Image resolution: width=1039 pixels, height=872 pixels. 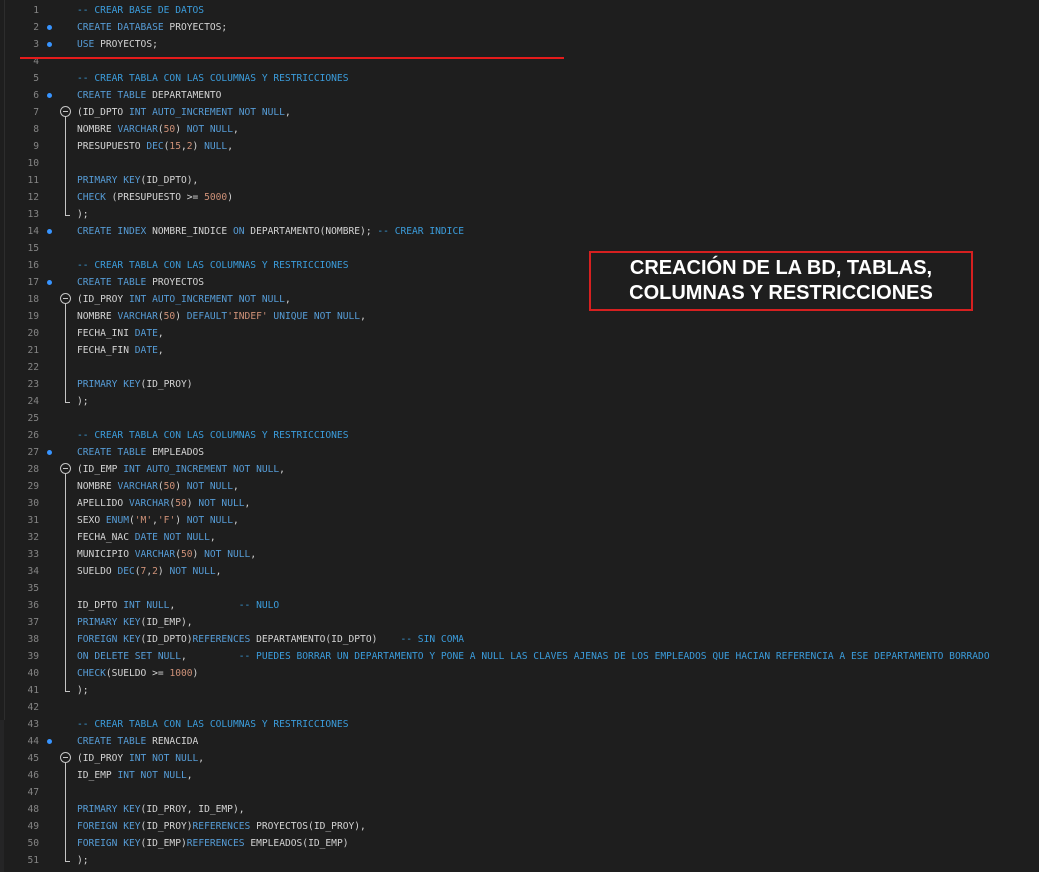 I want to click on code-line: 45 (ID_PROY INT NOT NULL,, so click(x=519, y=758).